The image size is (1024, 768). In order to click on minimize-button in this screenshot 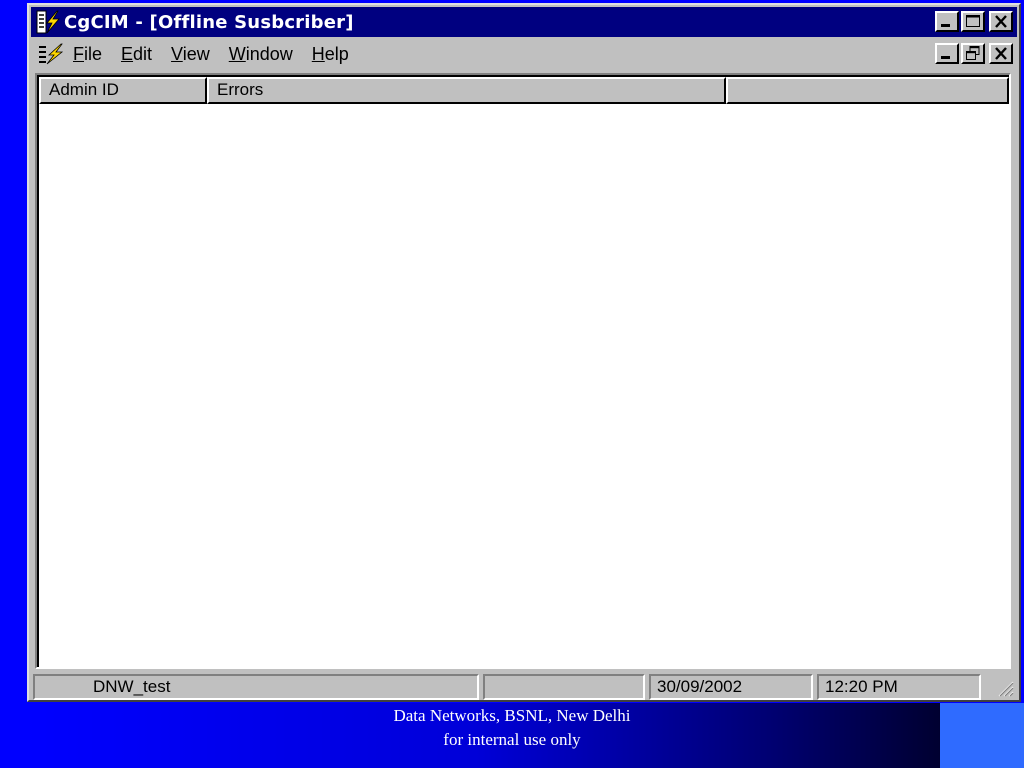, I will do `click(947, 21)`.